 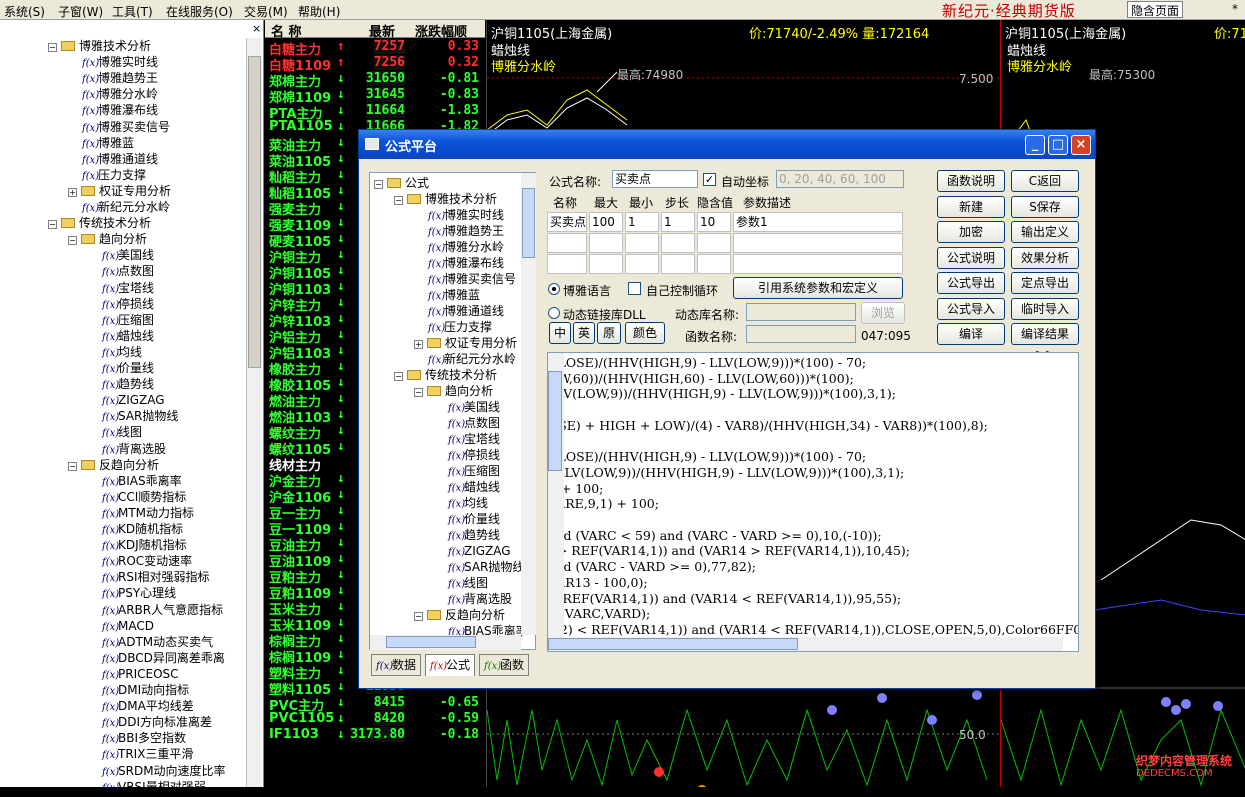 What do you see at coordinates (453, 327) in the screenshot?
I see `dt-node: f(x)压力支撑` at bounding box center [453, 327].